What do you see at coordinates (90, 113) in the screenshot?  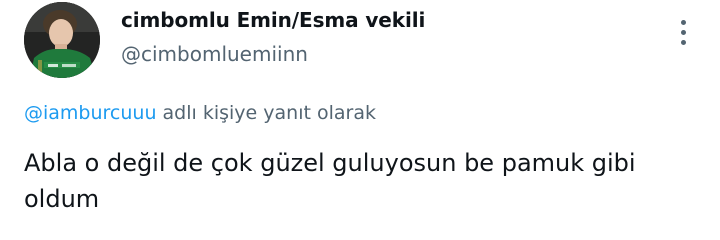 I see `reply-mention-link: @iamburcuuu` at bounding box center [90, 113].